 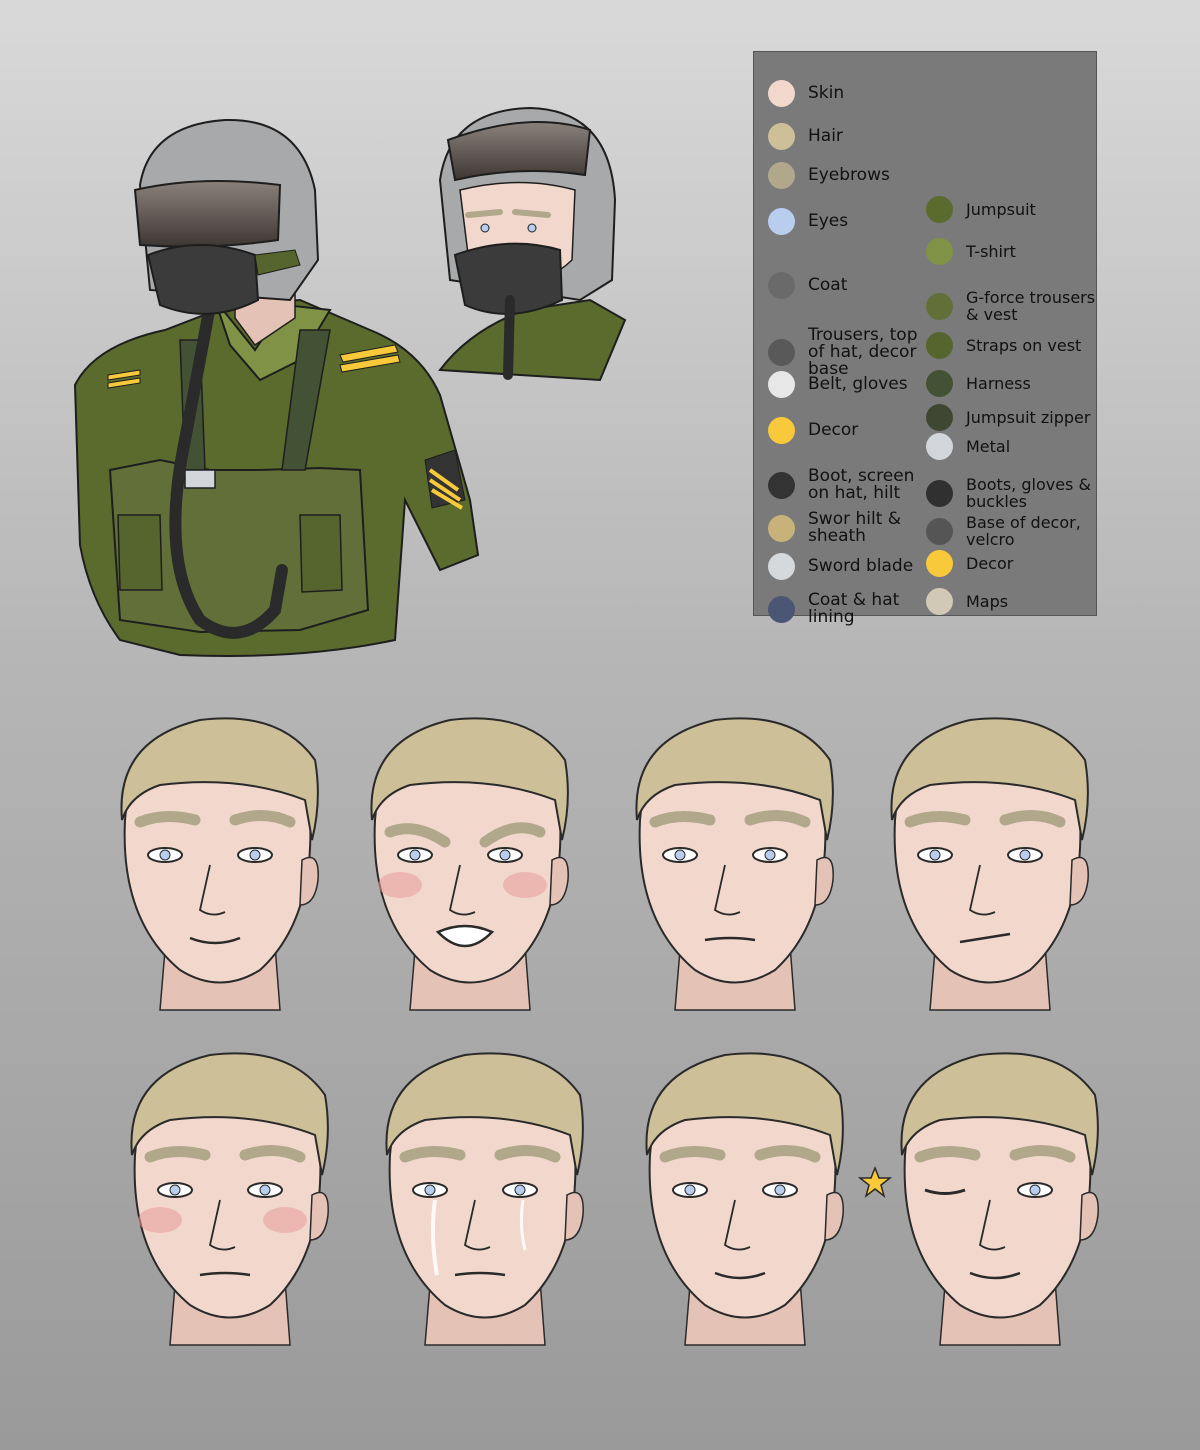 I want to click on eye-left, so click(x=485, y=228).